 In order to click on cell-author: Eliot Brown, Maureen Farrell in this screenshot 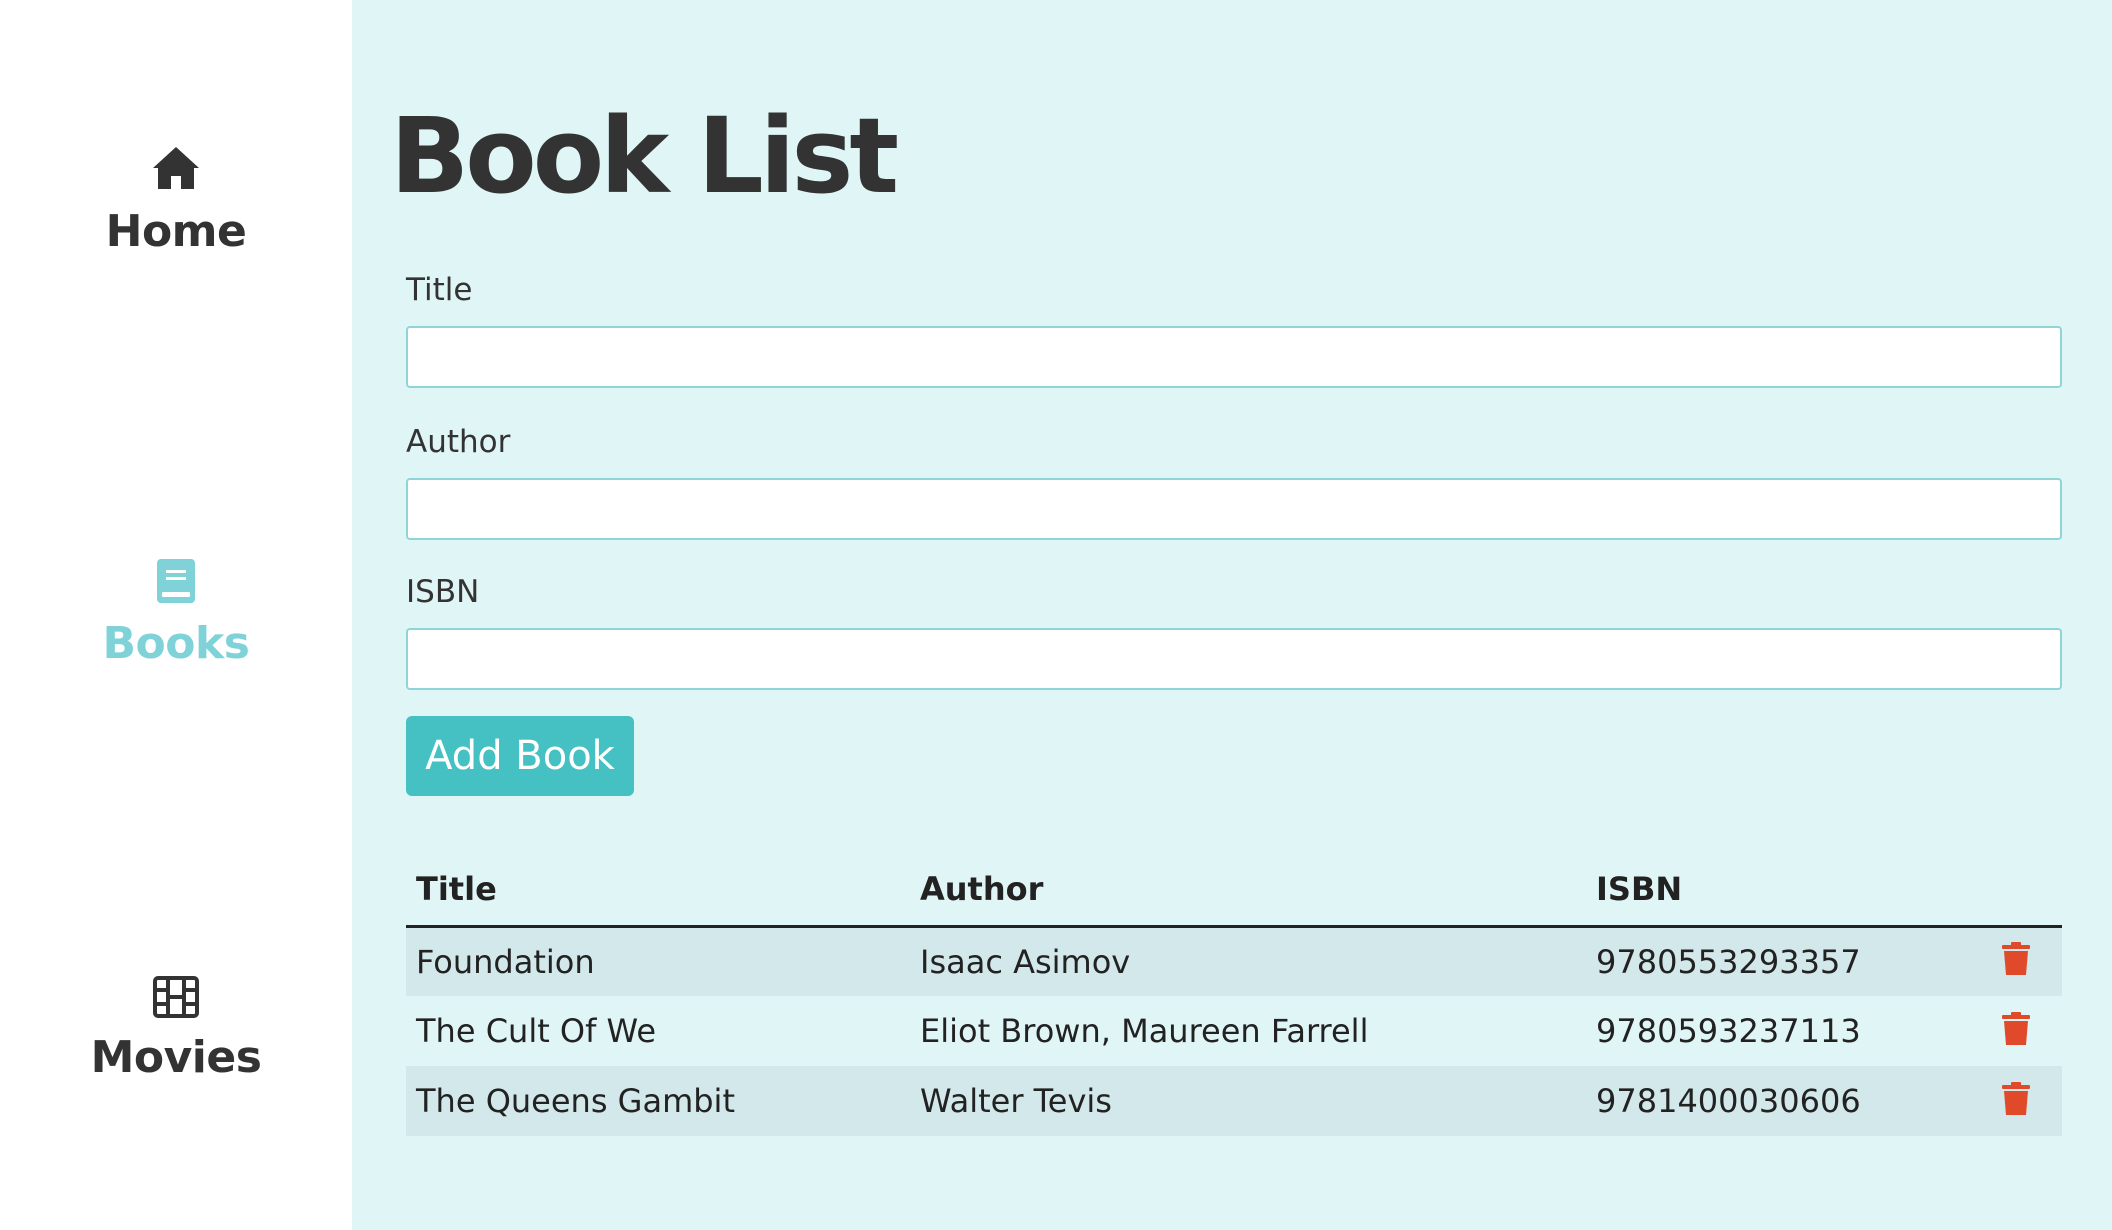, I will do `click(1248, 1031)`.